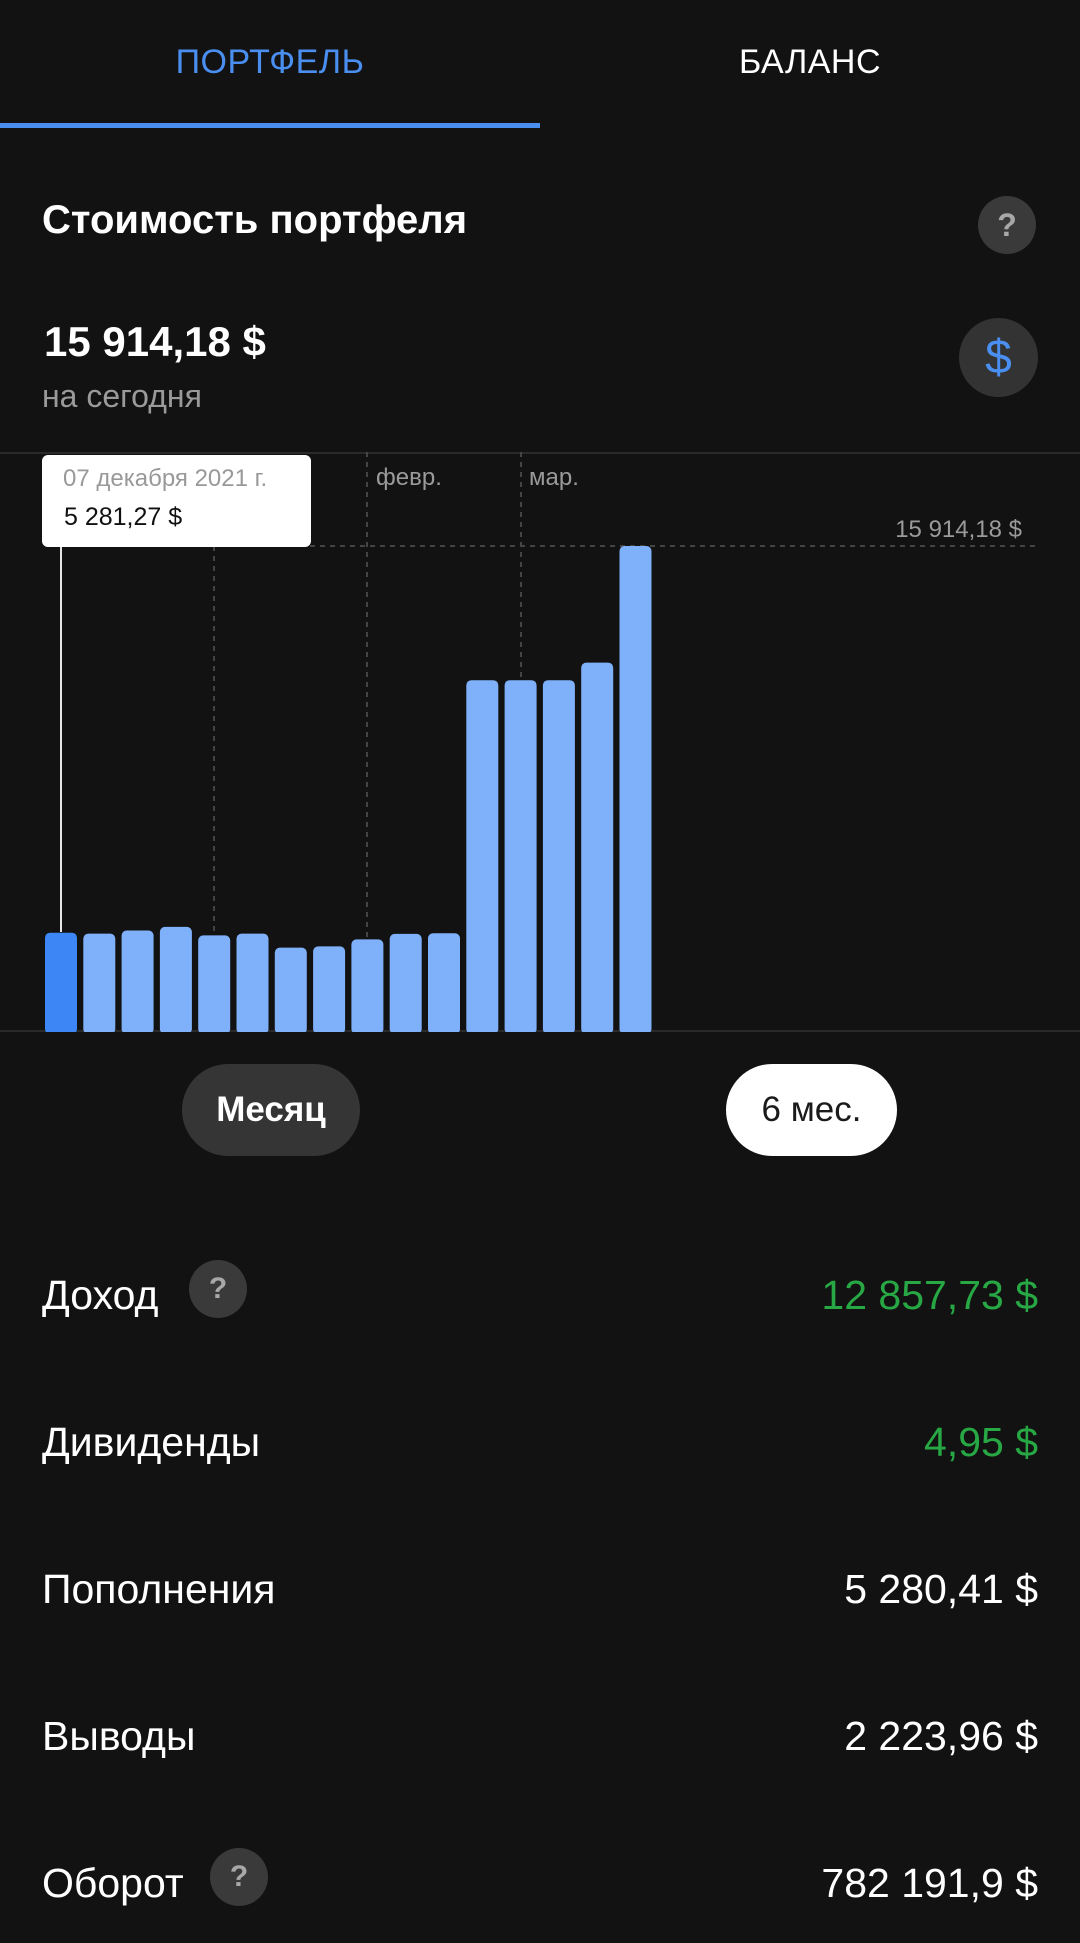 The width and height of the screenshot is (1080, 1943). What do you see at coordinates (540, 1294) in the screenshot?
I see `stat-row-income: Доход ? 12 857,73 $` at bounding box center [540, 1294].